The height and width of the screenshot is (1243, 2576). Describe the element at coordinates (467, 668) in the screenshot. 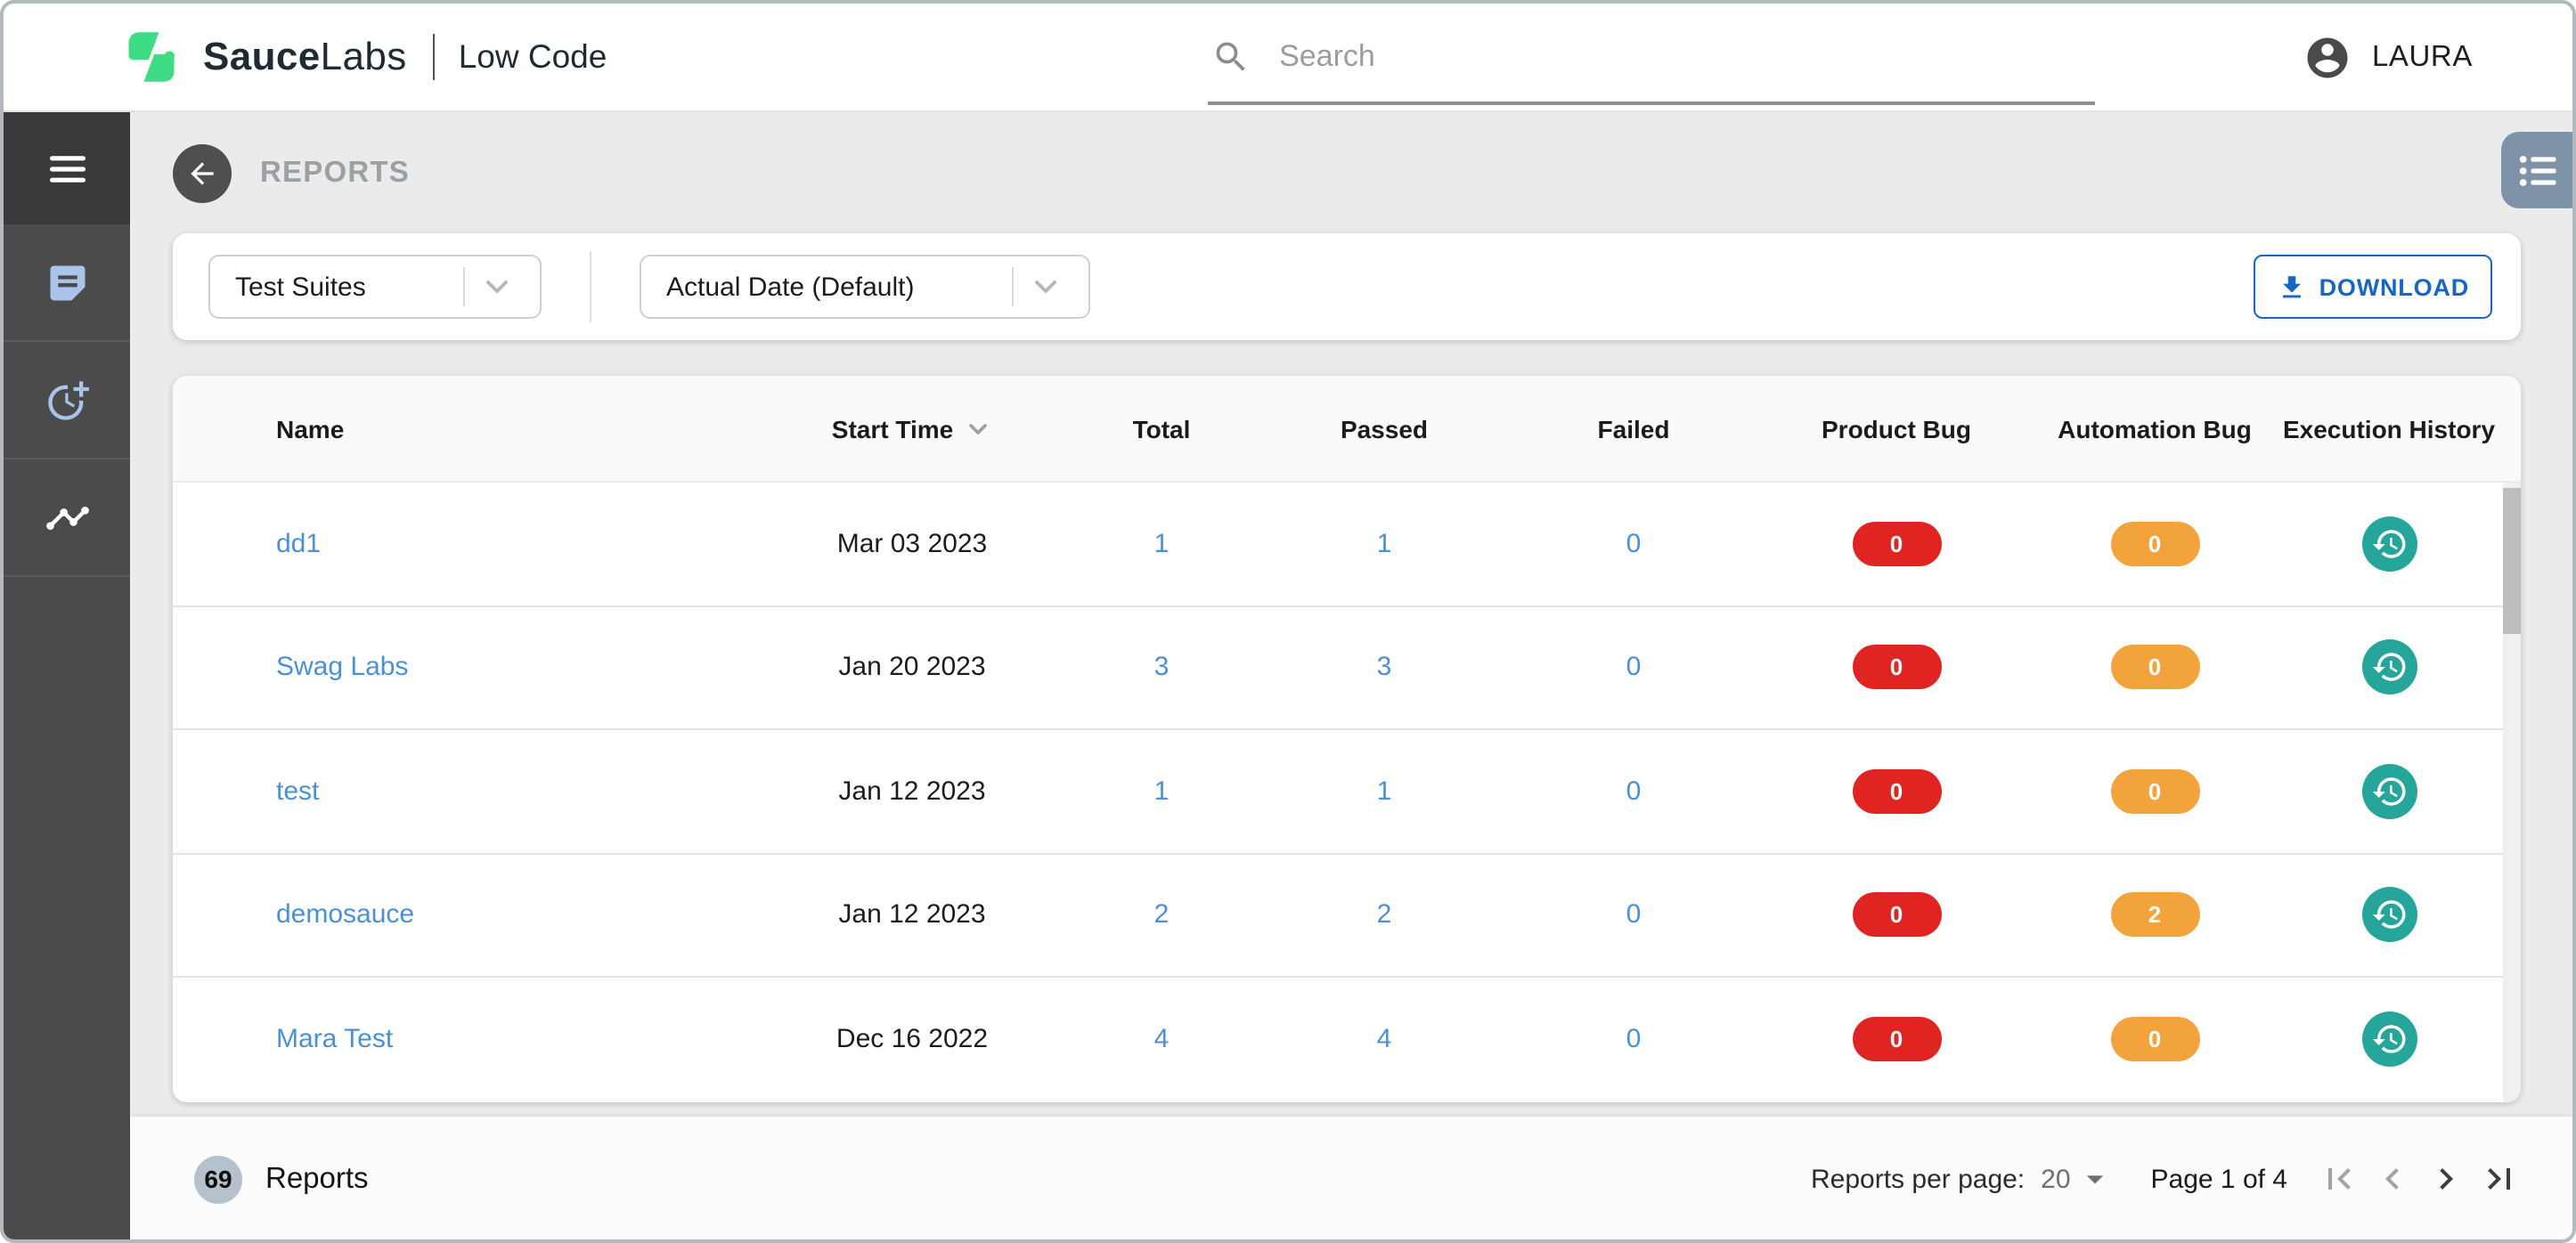

I see `name-cell: Swag Labs` at that location.